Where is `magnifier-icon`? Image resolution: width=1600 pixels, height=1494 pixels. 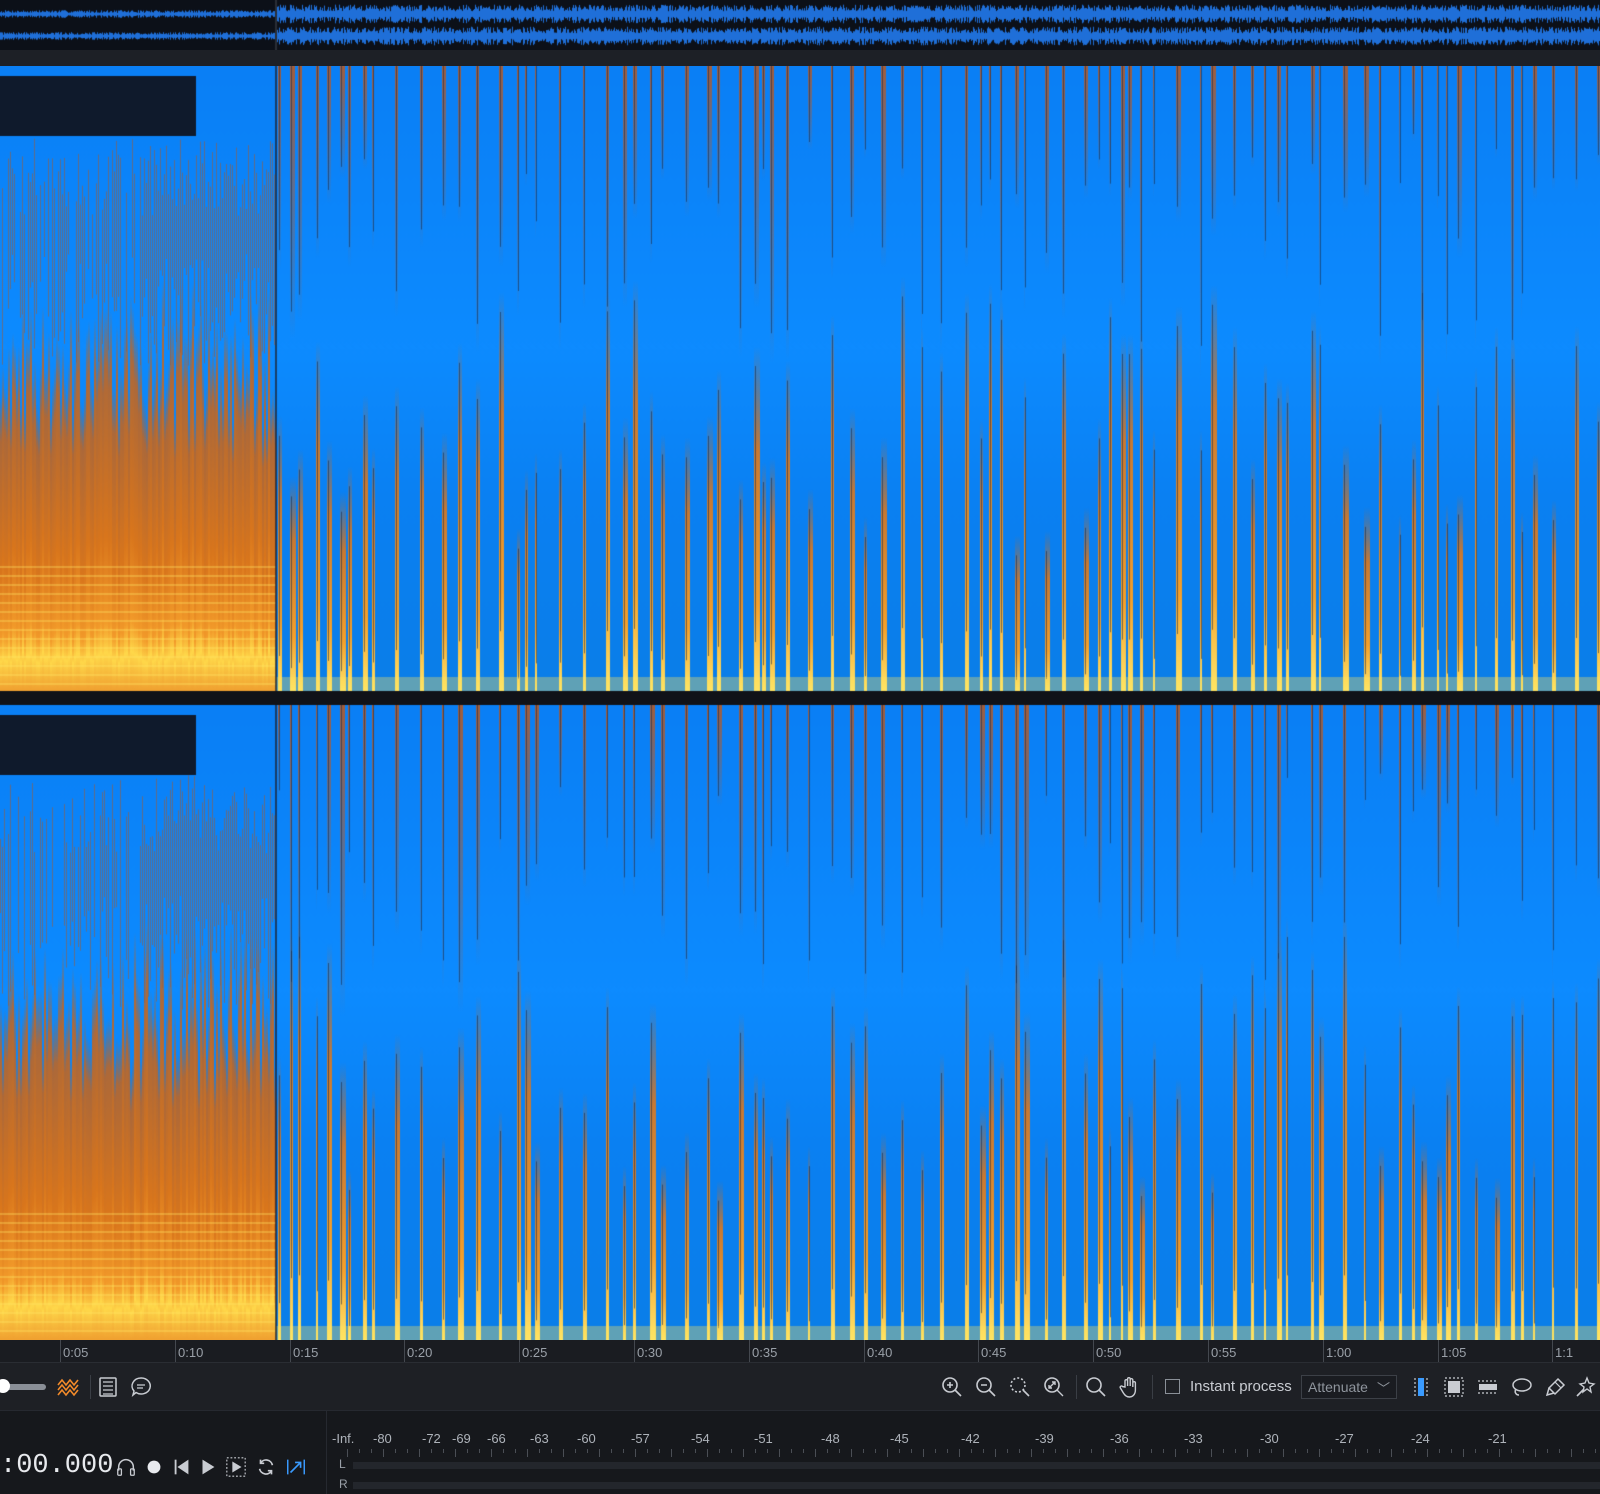
magnifier-icon is located at coordinates (1096, 1387).